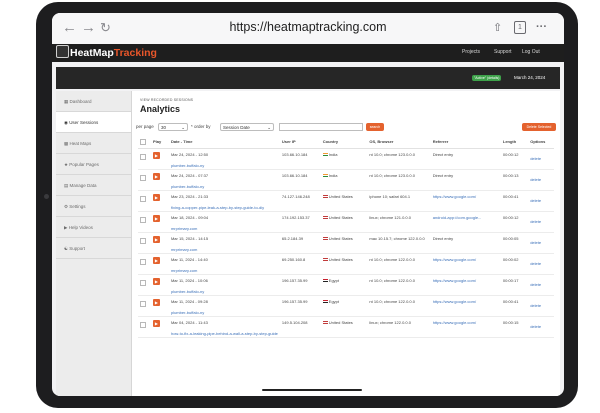 This screenshot has width=600, height=413. I want to click on select-all-cell, so click(144, 142).